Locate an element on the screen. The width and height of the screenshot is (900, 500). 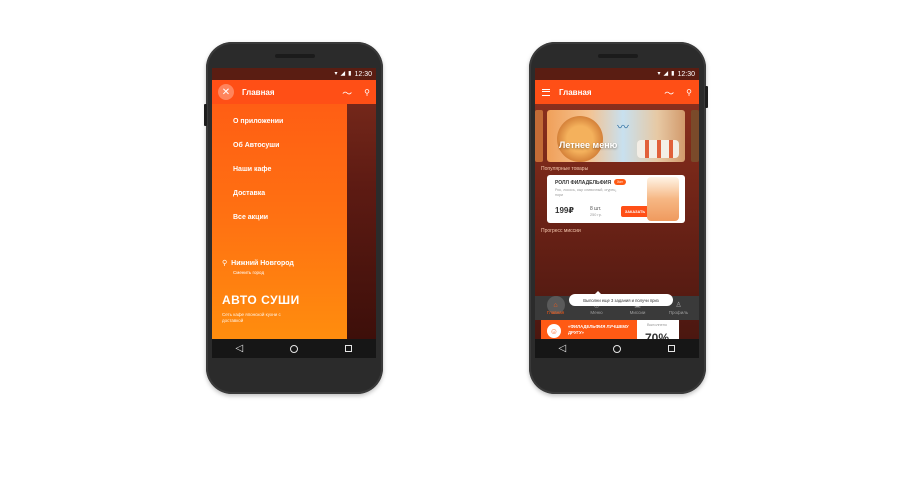
brand-tagline: Сеть кафе японской кухни с доставкой is located at coordinates (251, 317).